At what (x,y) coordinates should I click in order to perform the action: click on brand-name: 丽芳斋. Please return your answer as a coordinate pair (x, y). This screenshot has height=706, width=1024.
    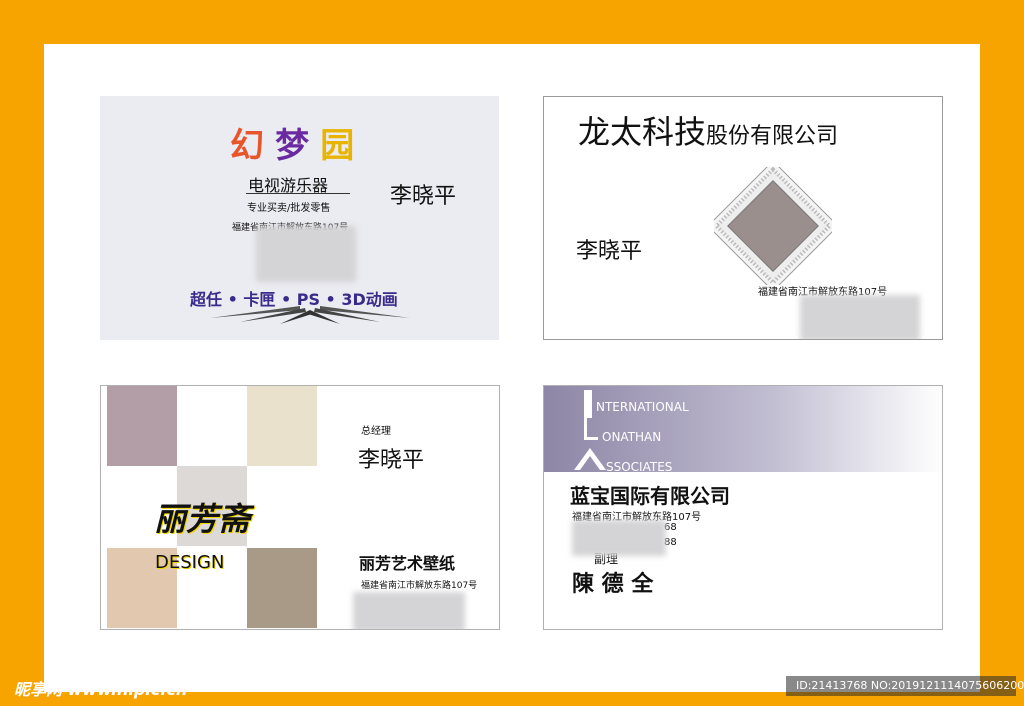
    Looking at the image, I should click on (202, 519).